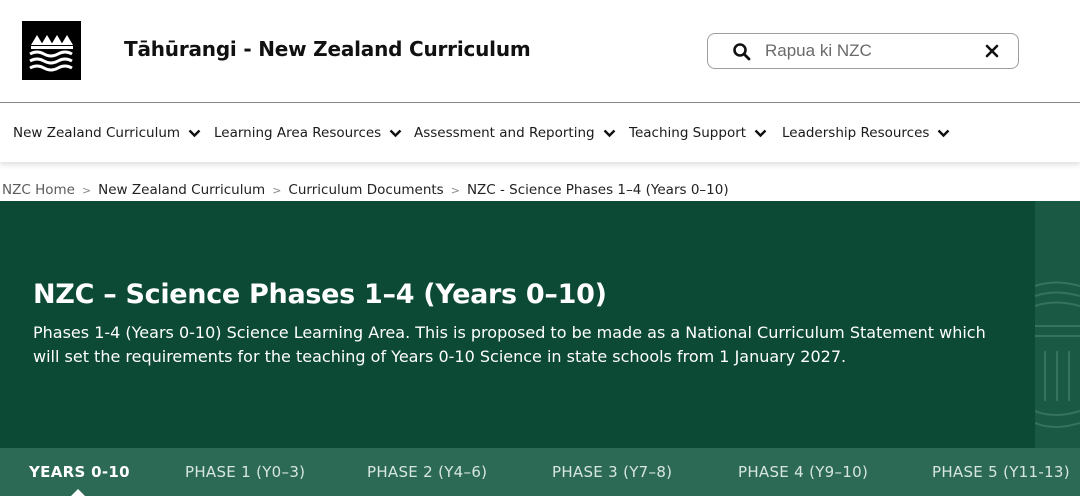 This screenshot has height=496, width=1080. What do you see at coordinates (597, 190) in the screenshot?
I see `breadcrumb-item-current-page: NZC - Science Phases 1–4 (Years 0–10)` at bounding box center [597, 190].